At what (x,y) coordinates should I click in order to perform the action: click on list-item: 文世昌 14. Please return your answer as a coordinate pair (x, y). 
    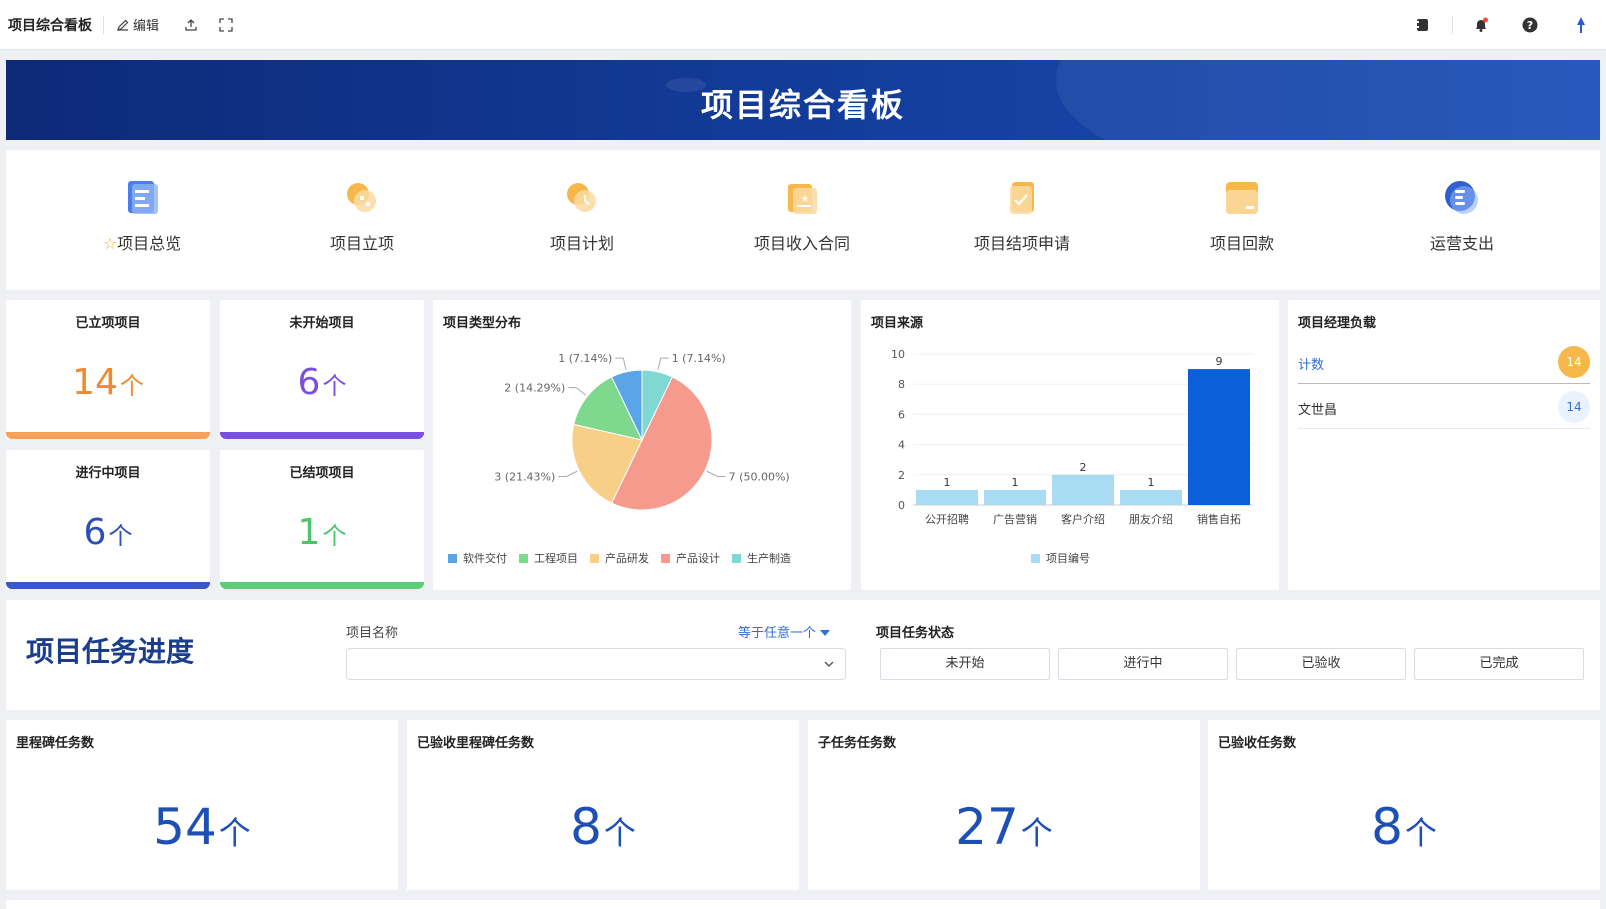
    Looking at the image, I should click on (1444, 407).